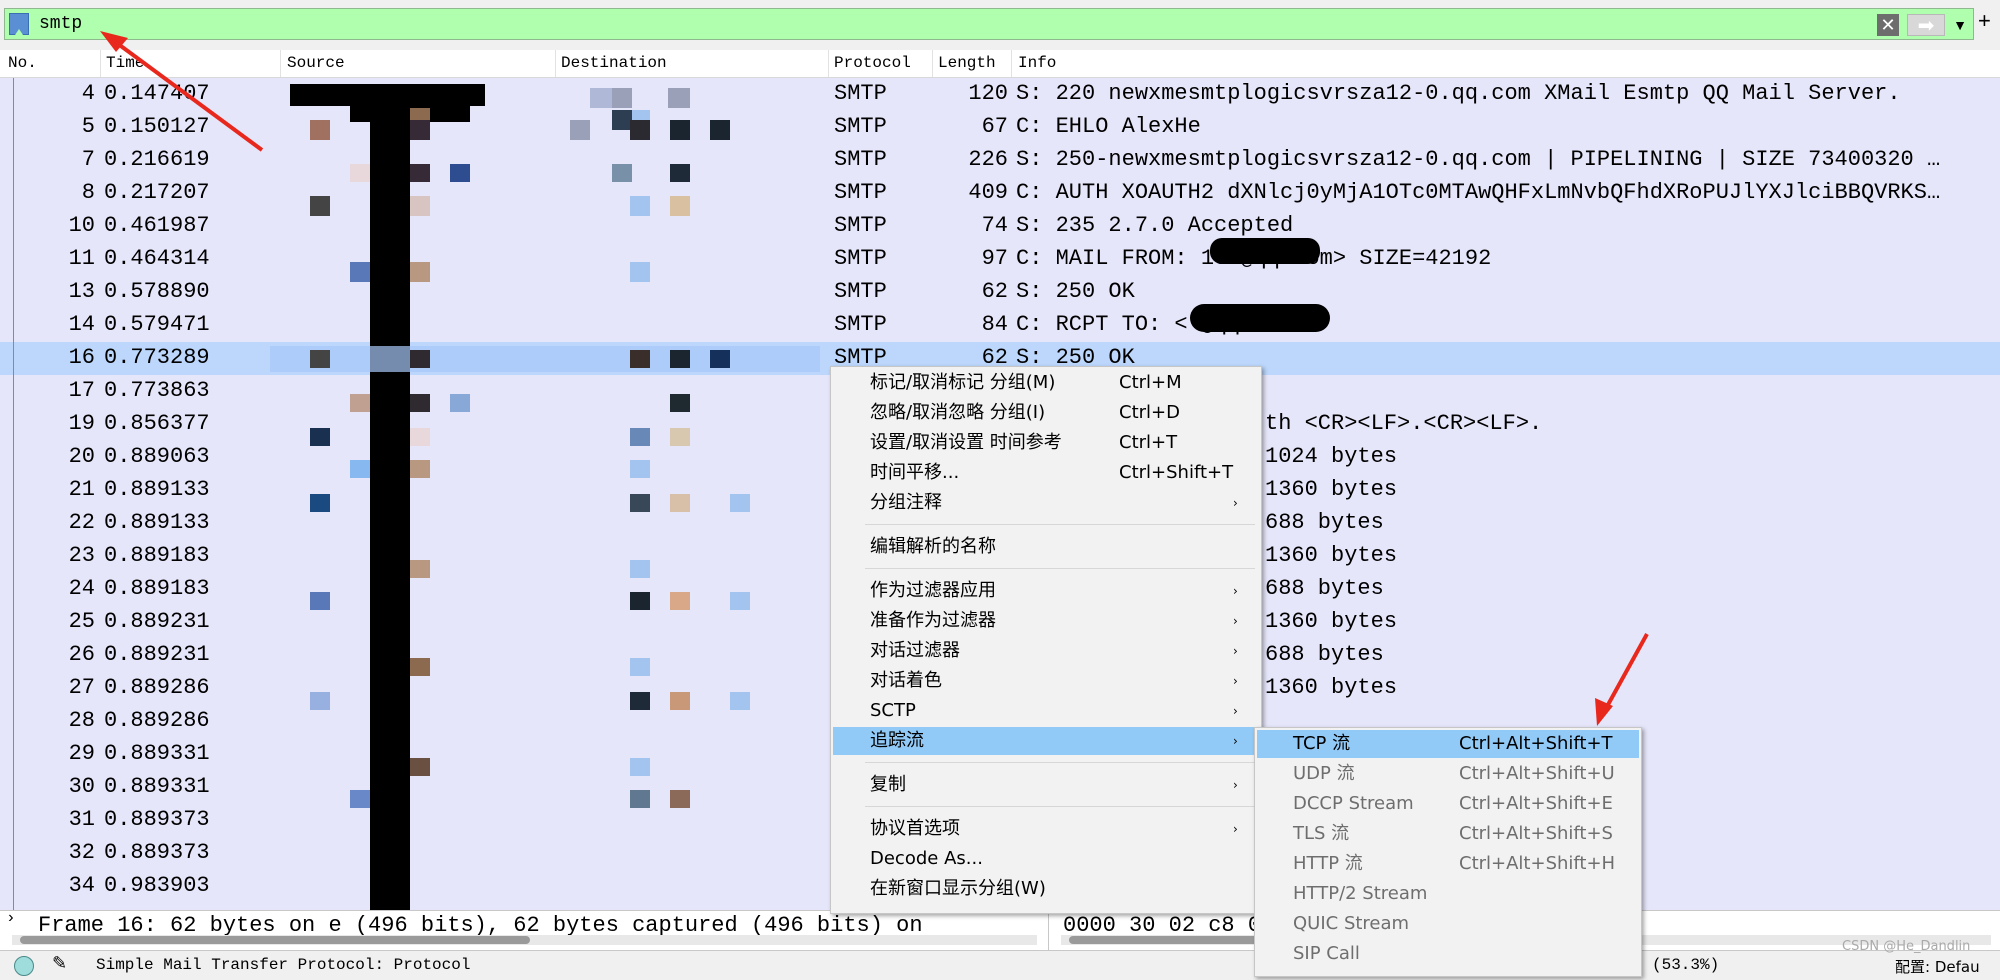 This screenshot has height=980, width=2000. I want to click on annotation-arrow-filter, so click(182, 91).